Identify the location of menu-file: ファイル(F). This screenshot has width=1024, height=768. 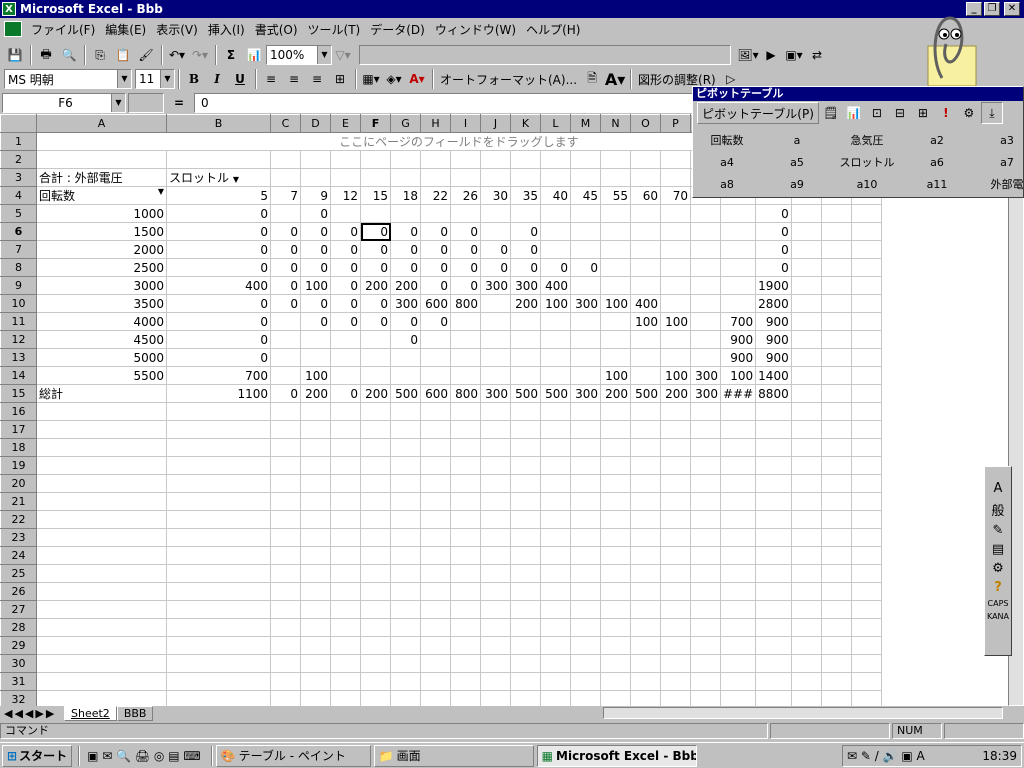
(63, 29).